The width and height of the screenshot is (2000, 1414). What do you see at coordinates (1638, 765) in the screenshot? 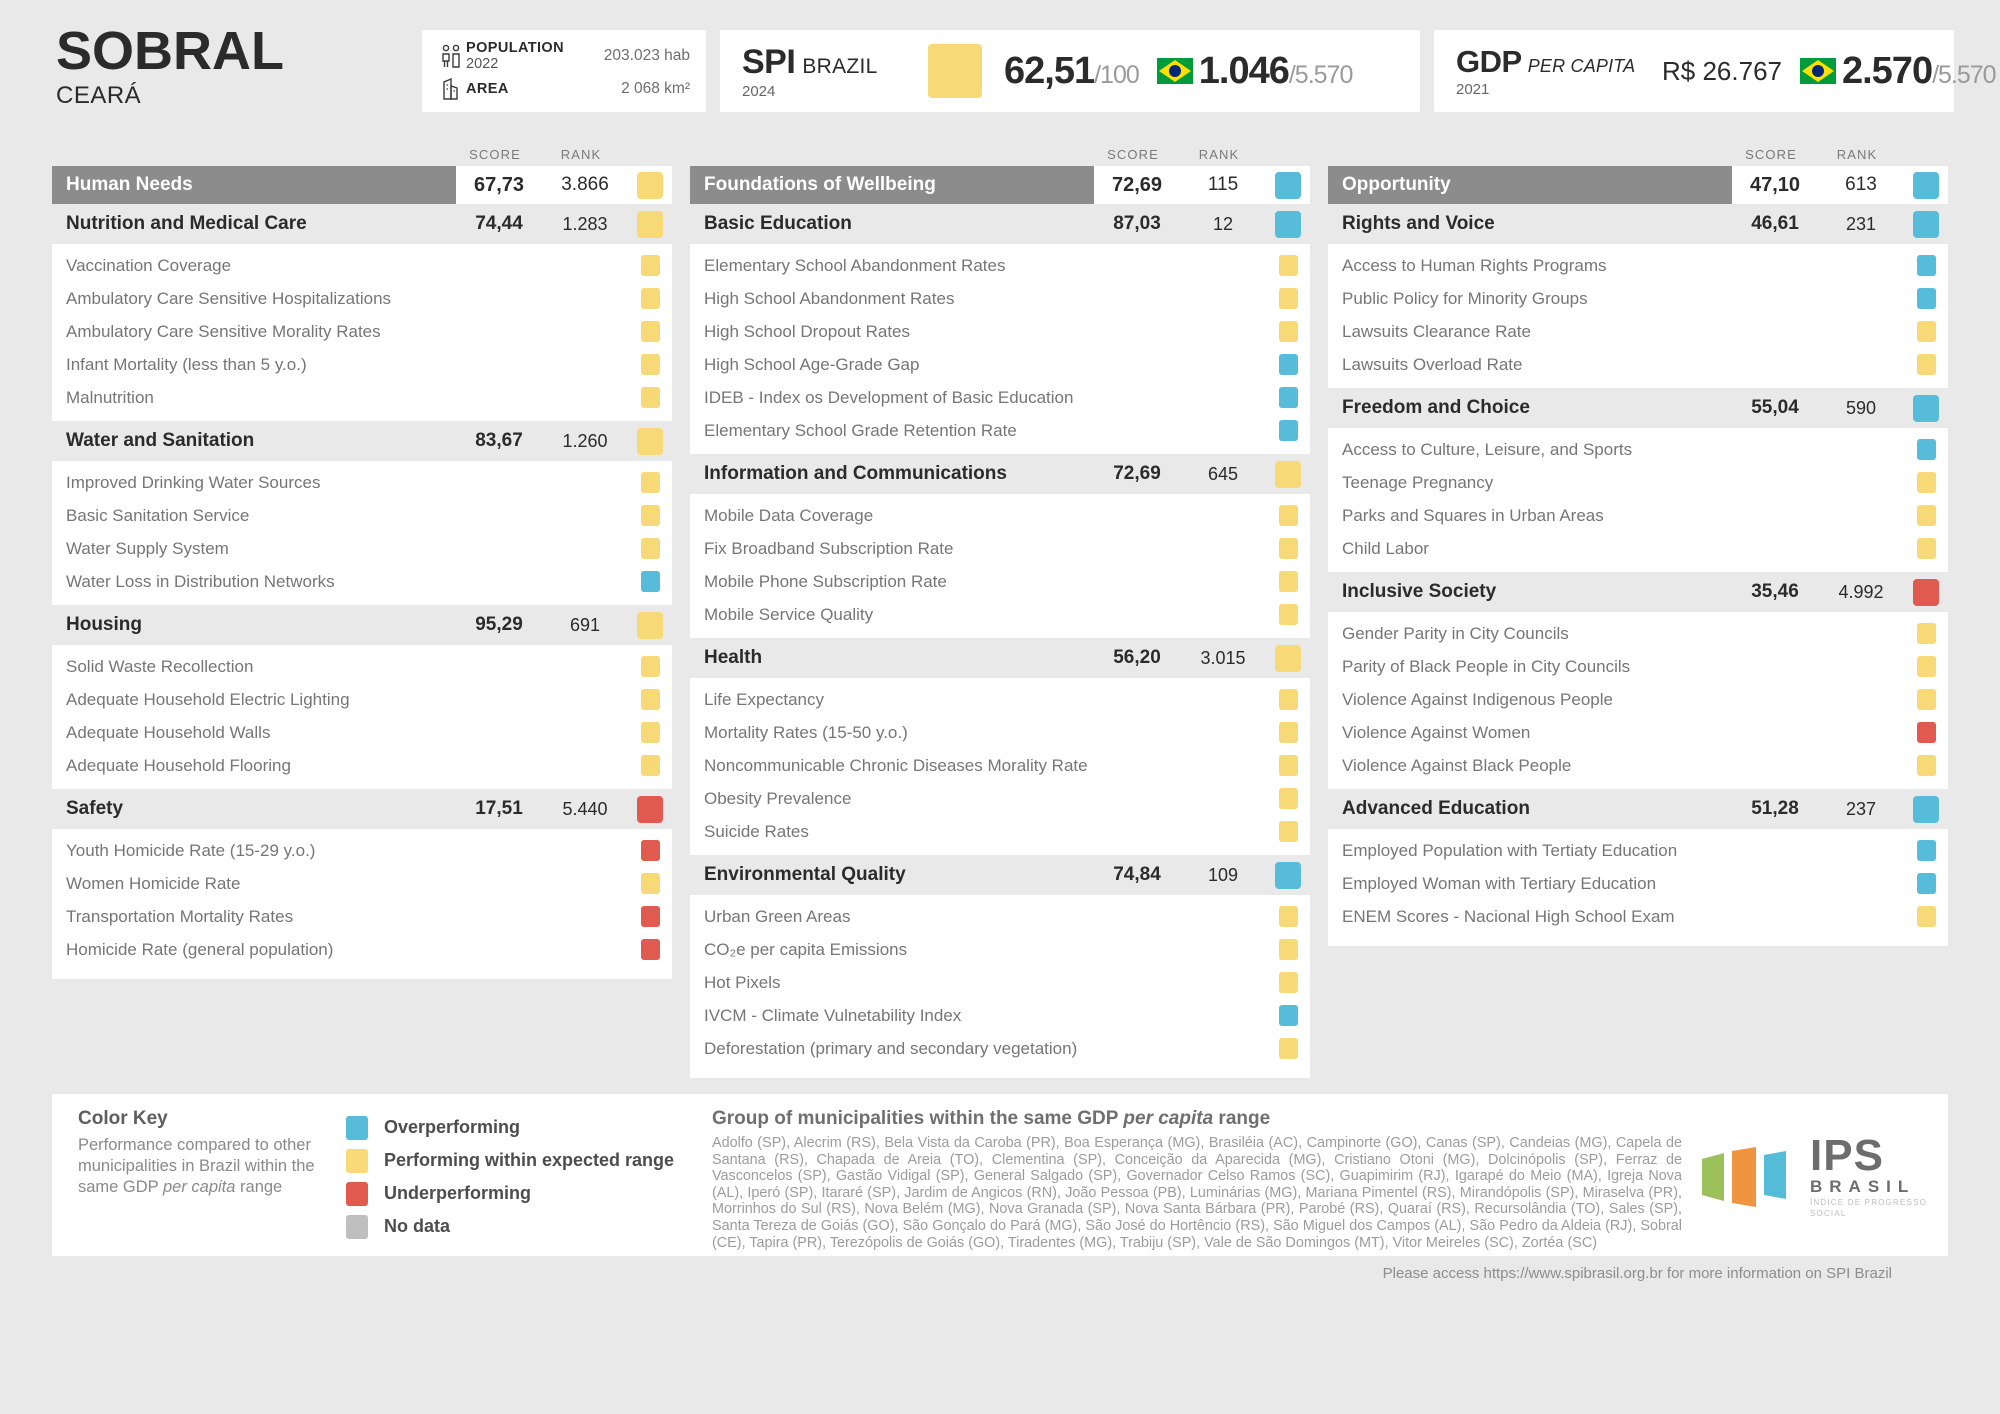
I see `indicator-row: Violence Against Black People` at bounding box center [1638, 765].